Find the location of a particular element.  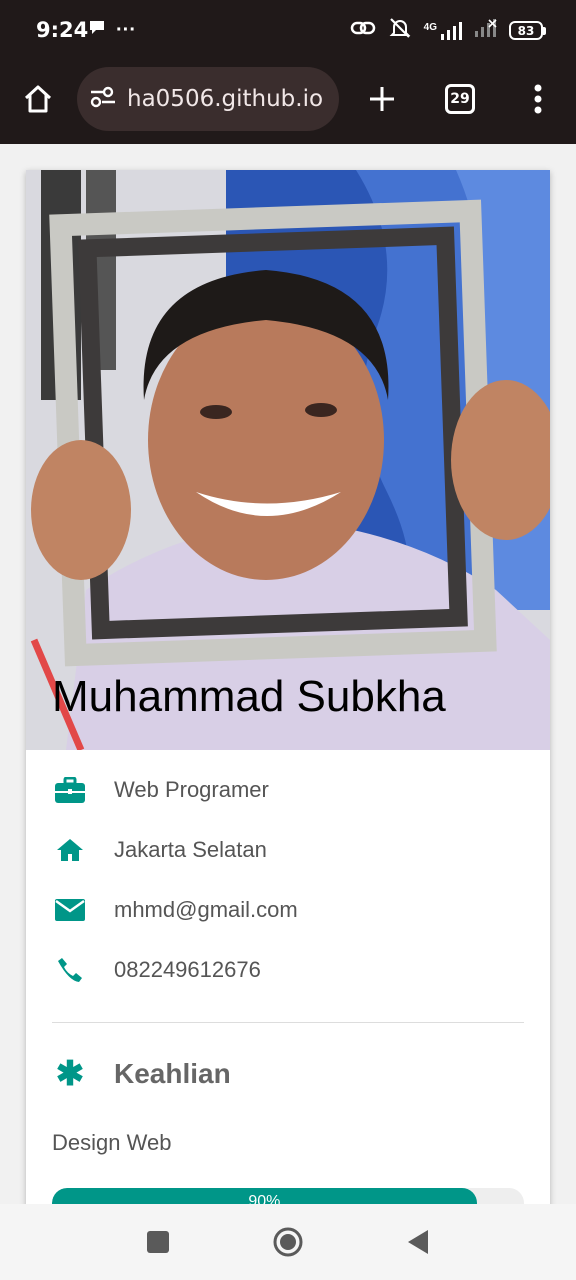

recents-button is located at coordinates (158, 1242).